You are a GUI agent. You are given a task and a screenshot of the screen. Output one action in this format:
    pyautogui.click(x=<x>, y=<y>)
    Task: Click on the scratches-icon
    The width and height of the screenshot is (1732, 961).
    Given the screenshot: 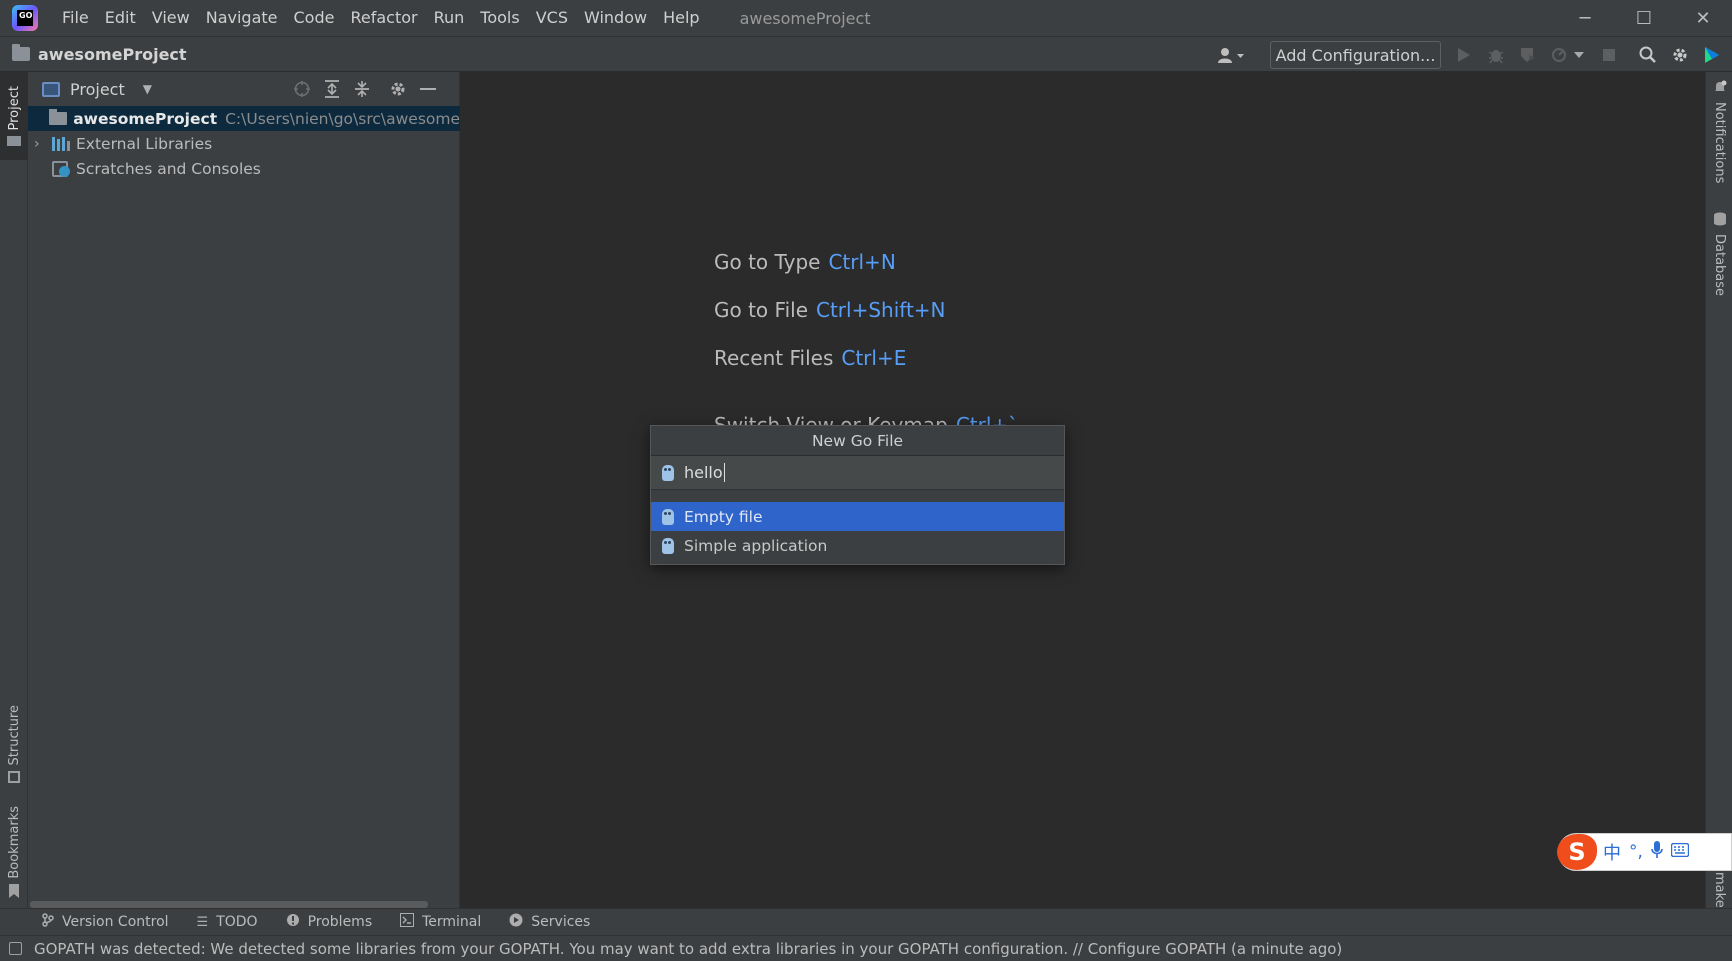 What is the action you would take?
    pyautogui.click(x=61, y=168)
    